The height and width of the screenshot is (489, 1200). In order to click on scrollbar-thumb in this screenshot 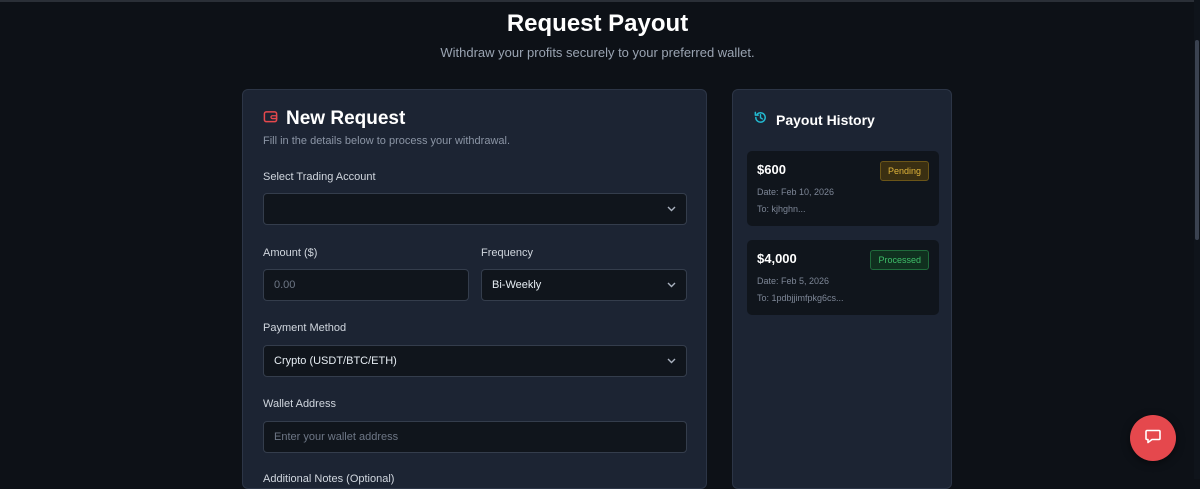, I will do `click(1197, 140)`.